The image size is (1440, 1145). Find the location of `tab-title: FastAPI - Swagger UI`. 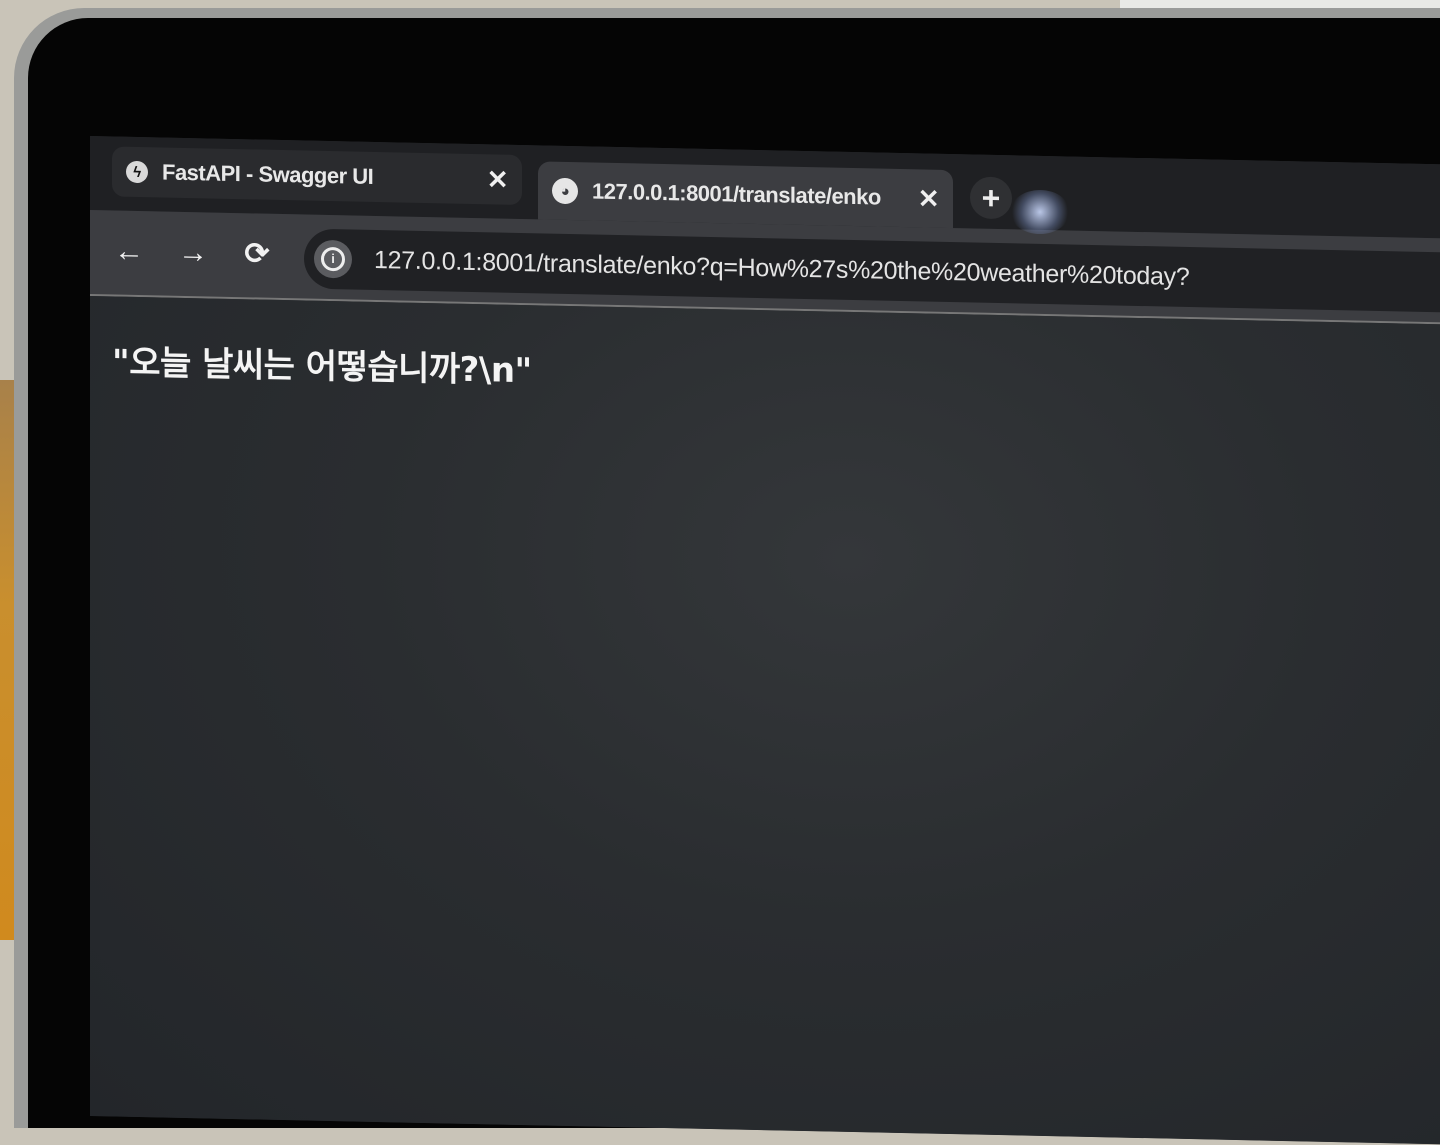

tab-title: FastAPI - Swagger UI is located at coordinates (268, 174).